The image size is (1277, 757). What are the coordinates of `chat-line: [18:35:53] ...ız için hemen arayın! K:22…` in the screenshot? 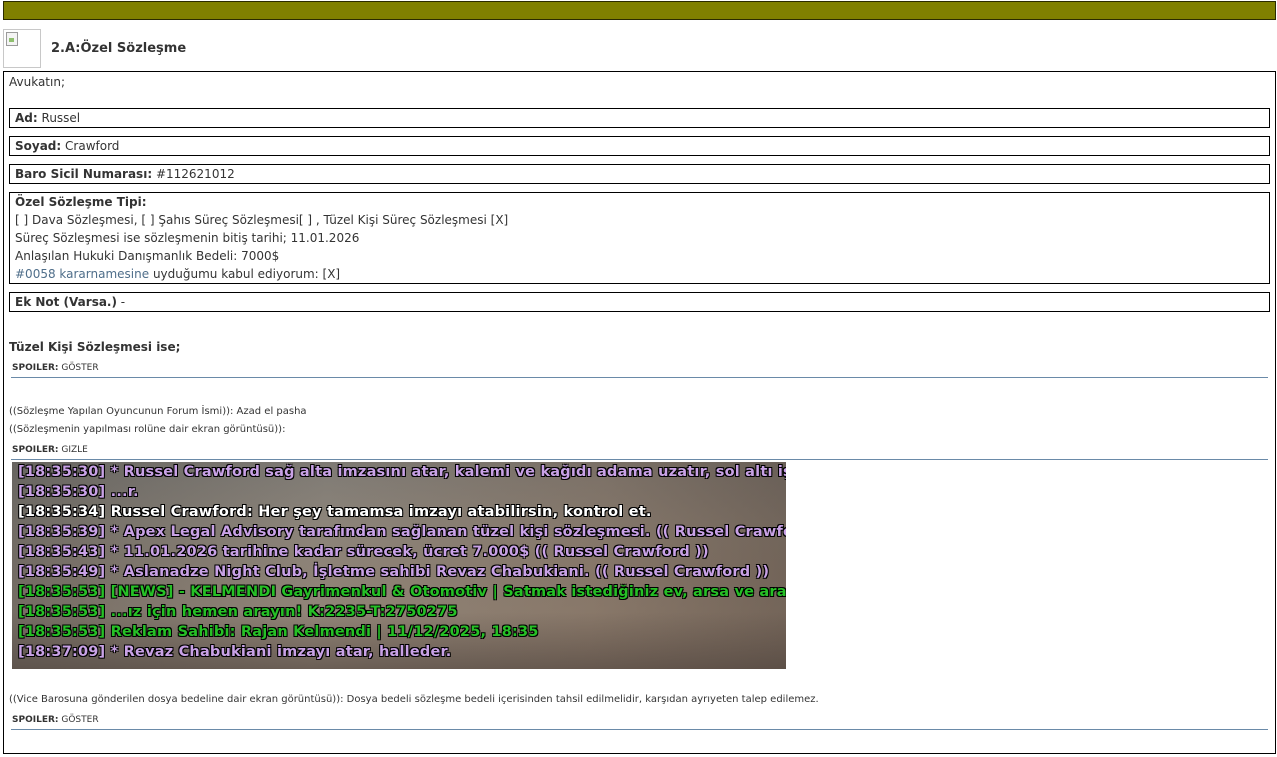 It's located at (238, 612).